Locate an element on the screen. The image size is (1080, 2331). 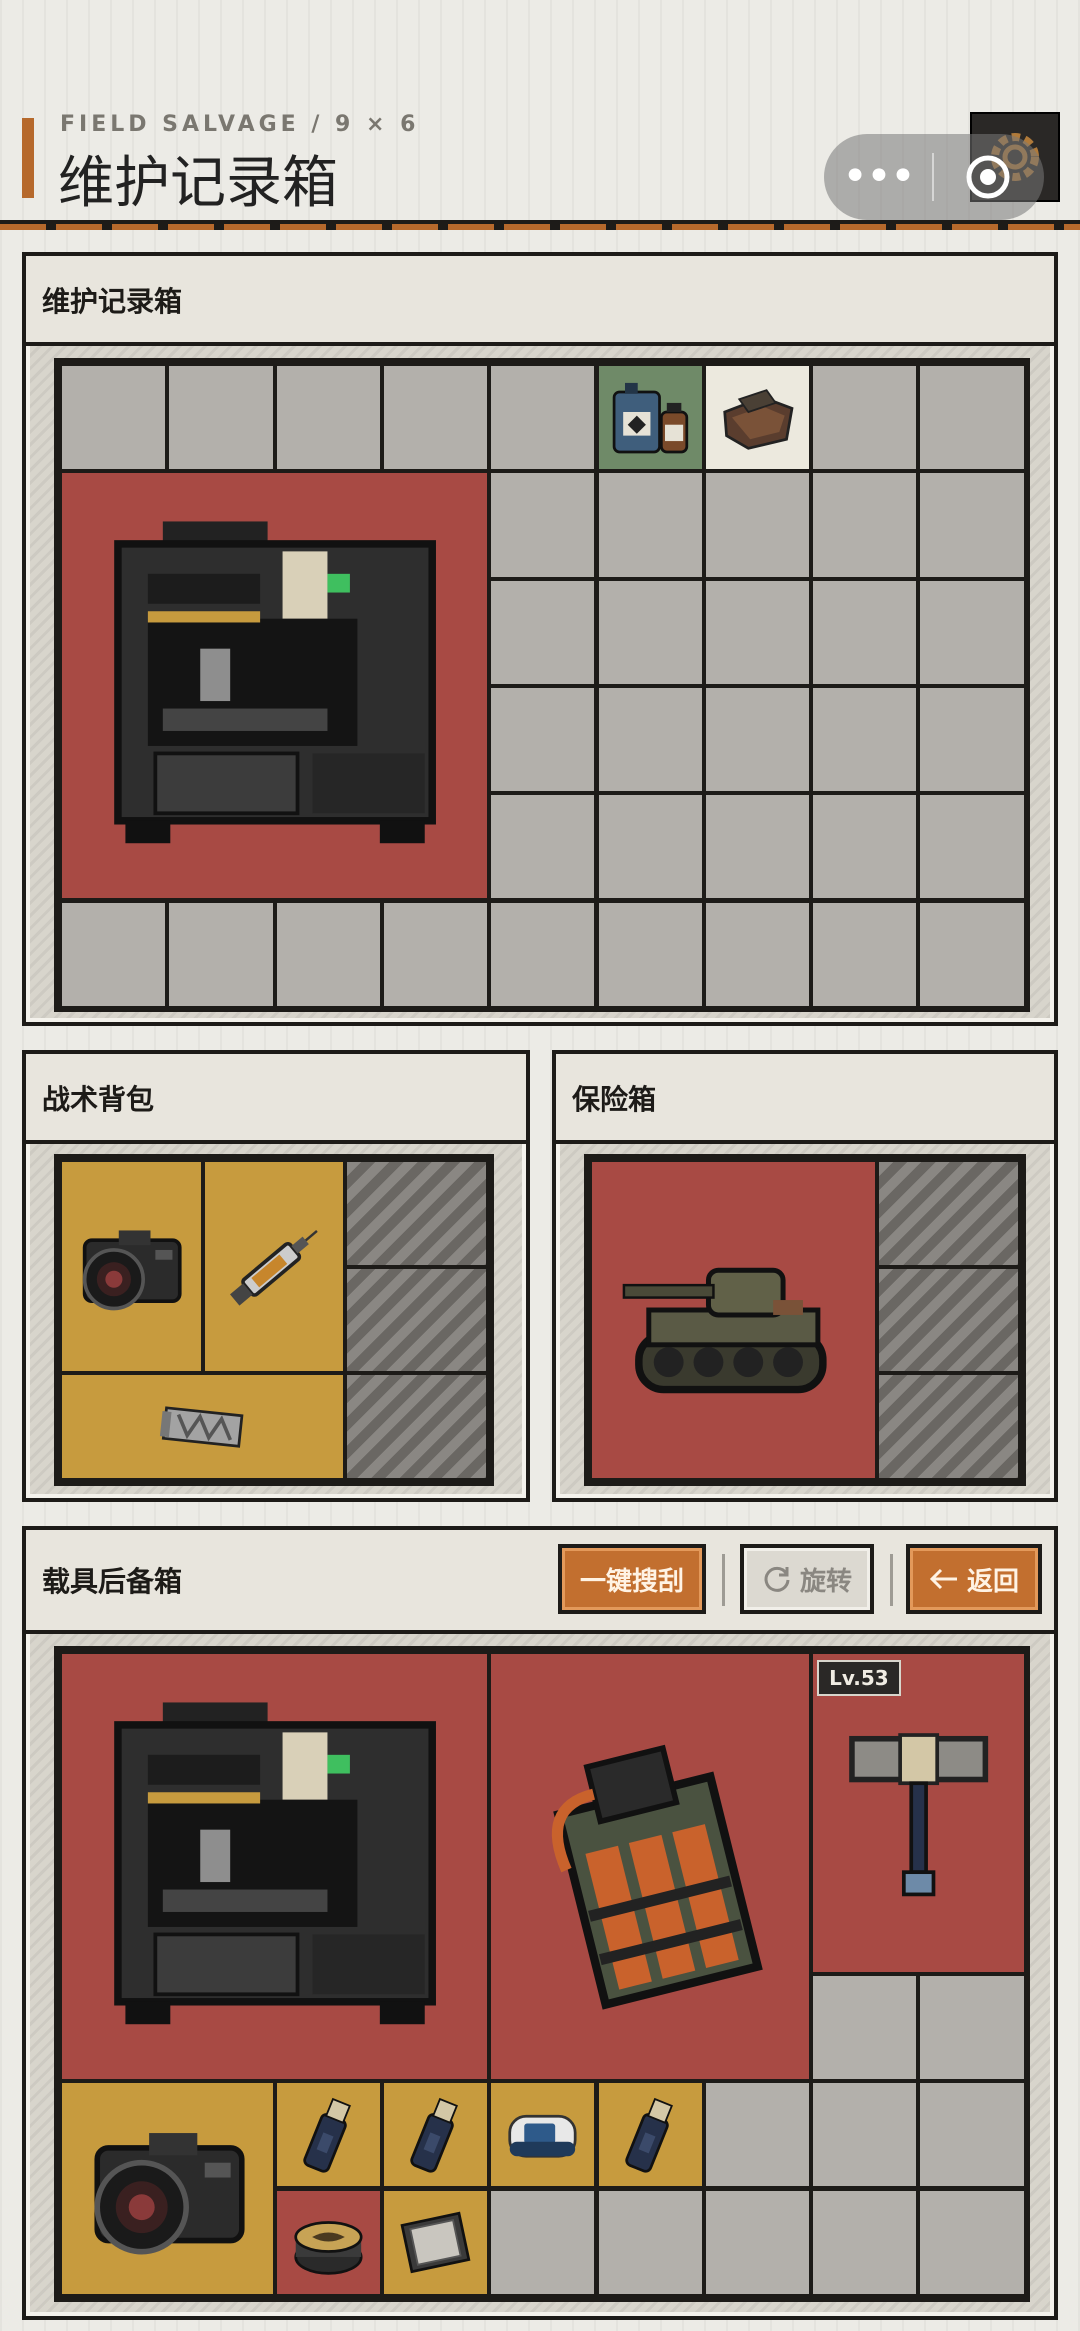
item-cloth-scraps is located at coordinates (757, 417).